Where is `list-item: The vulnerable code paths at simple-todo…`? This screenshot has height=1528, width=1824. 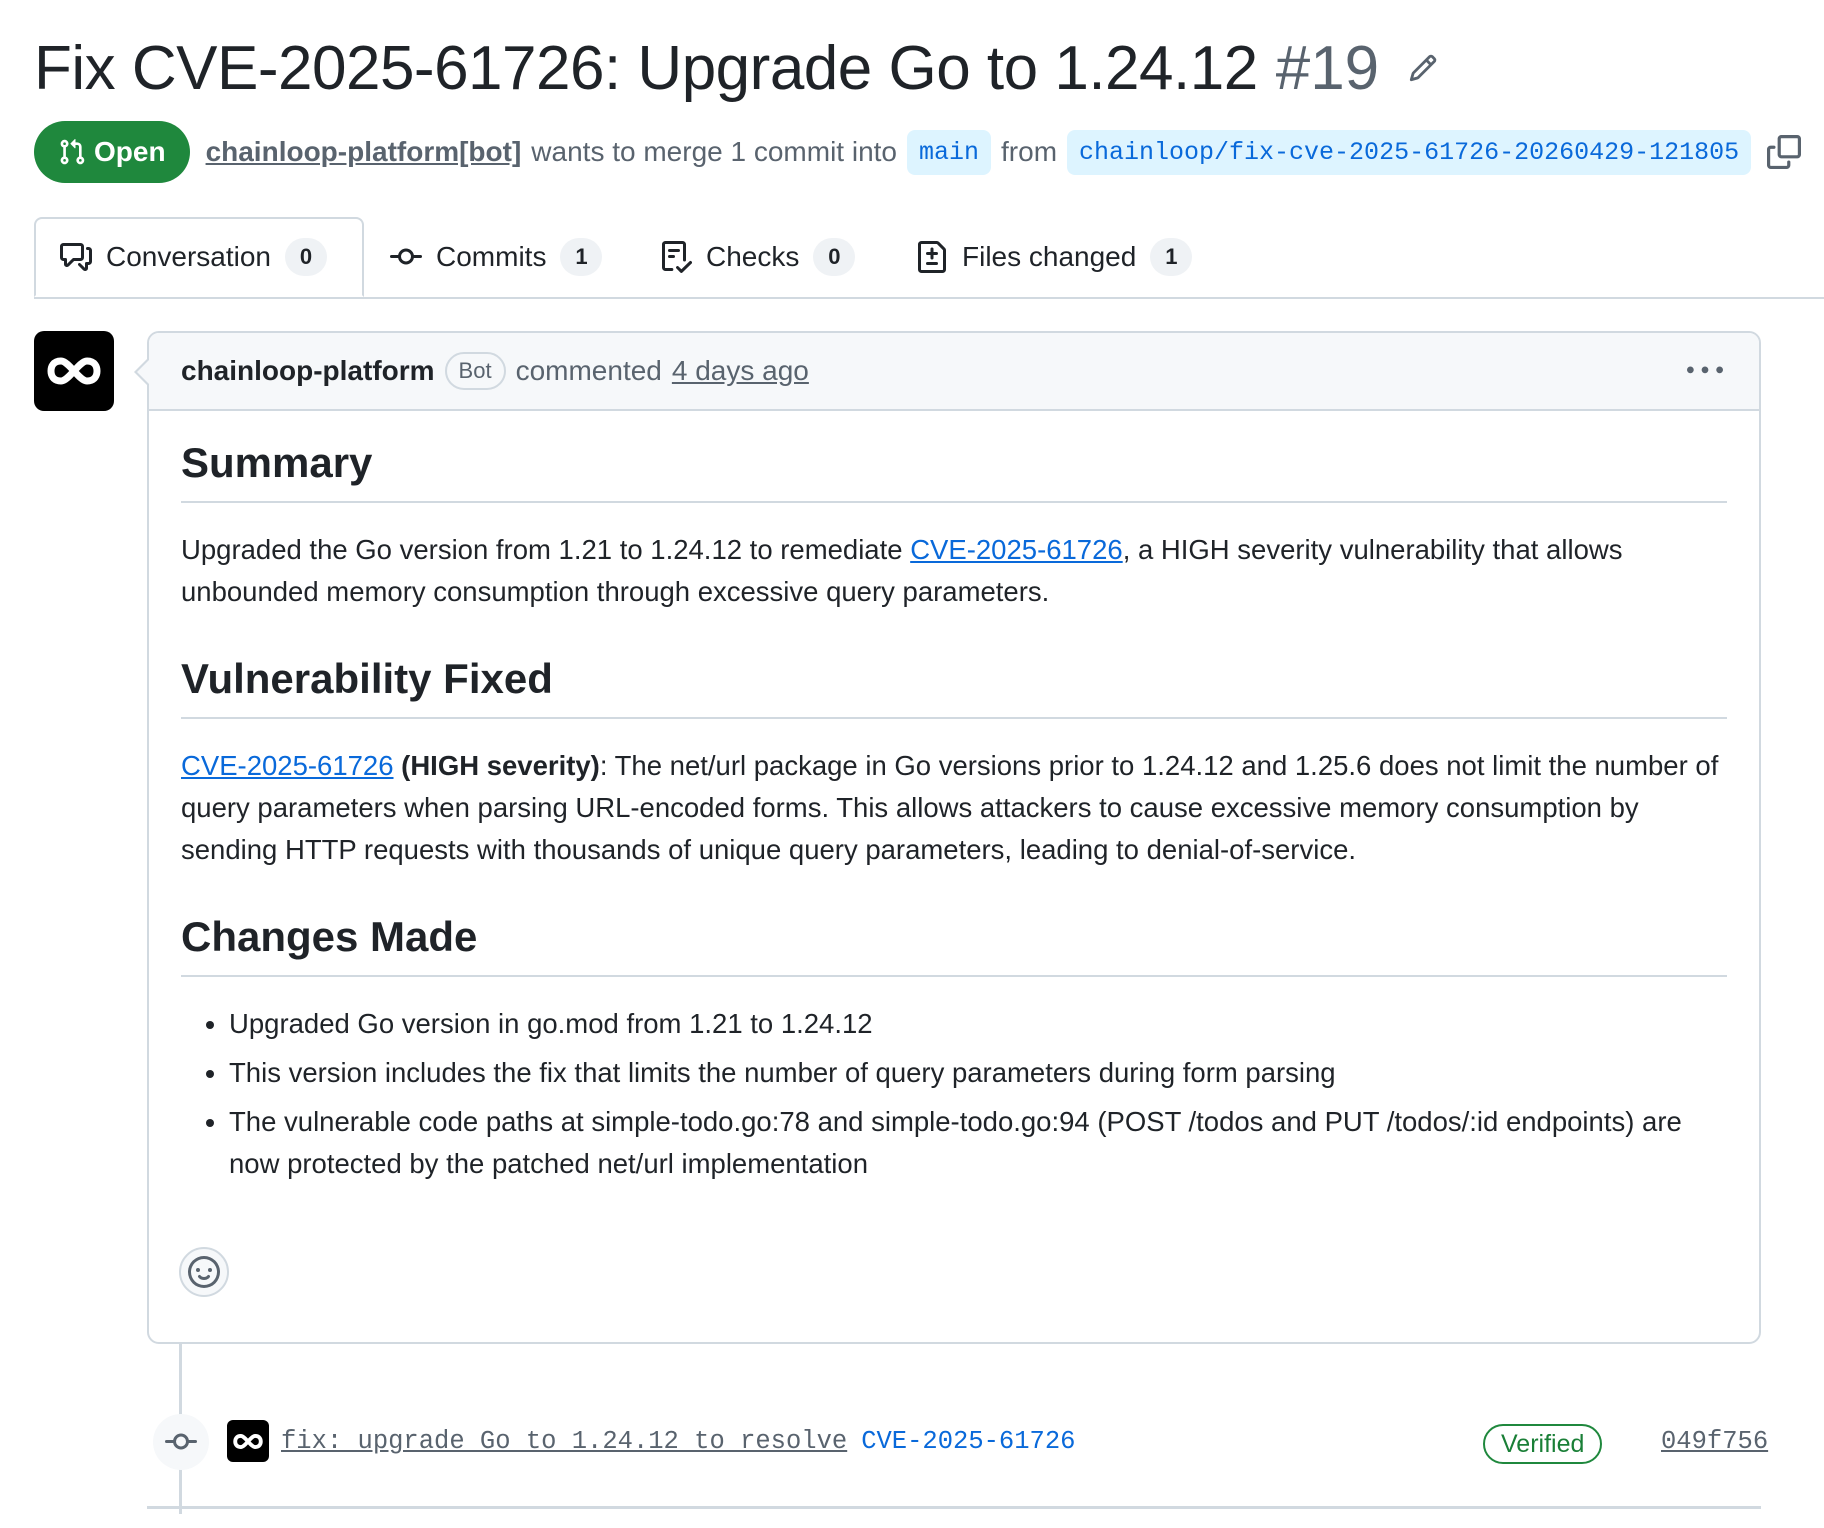
list-item: The vulnerable code paths at simple-todo… is located at coordinates (978, 1143).